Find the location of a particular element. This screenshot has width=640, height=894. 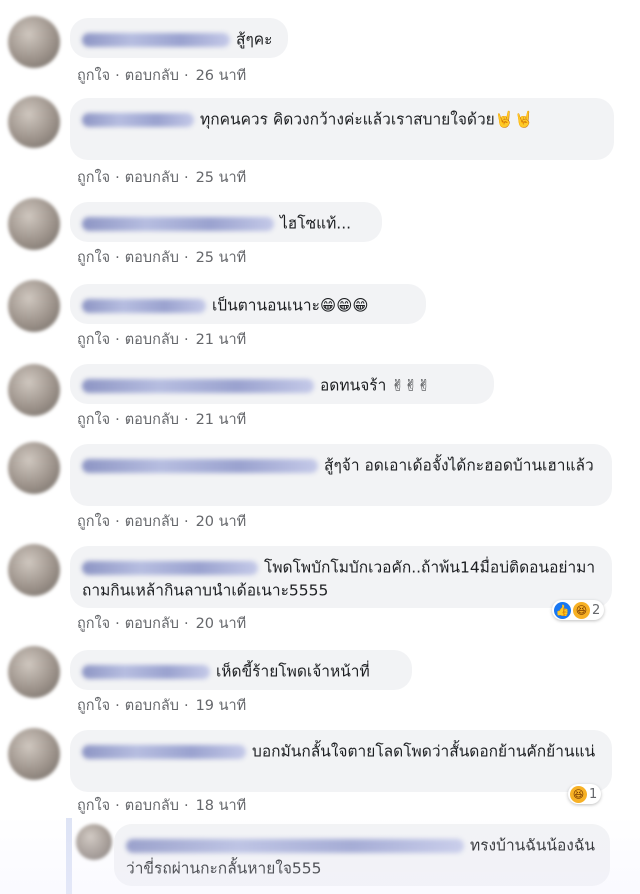

like-reaction-icon: 👍 is located at coordinates (562, 610).